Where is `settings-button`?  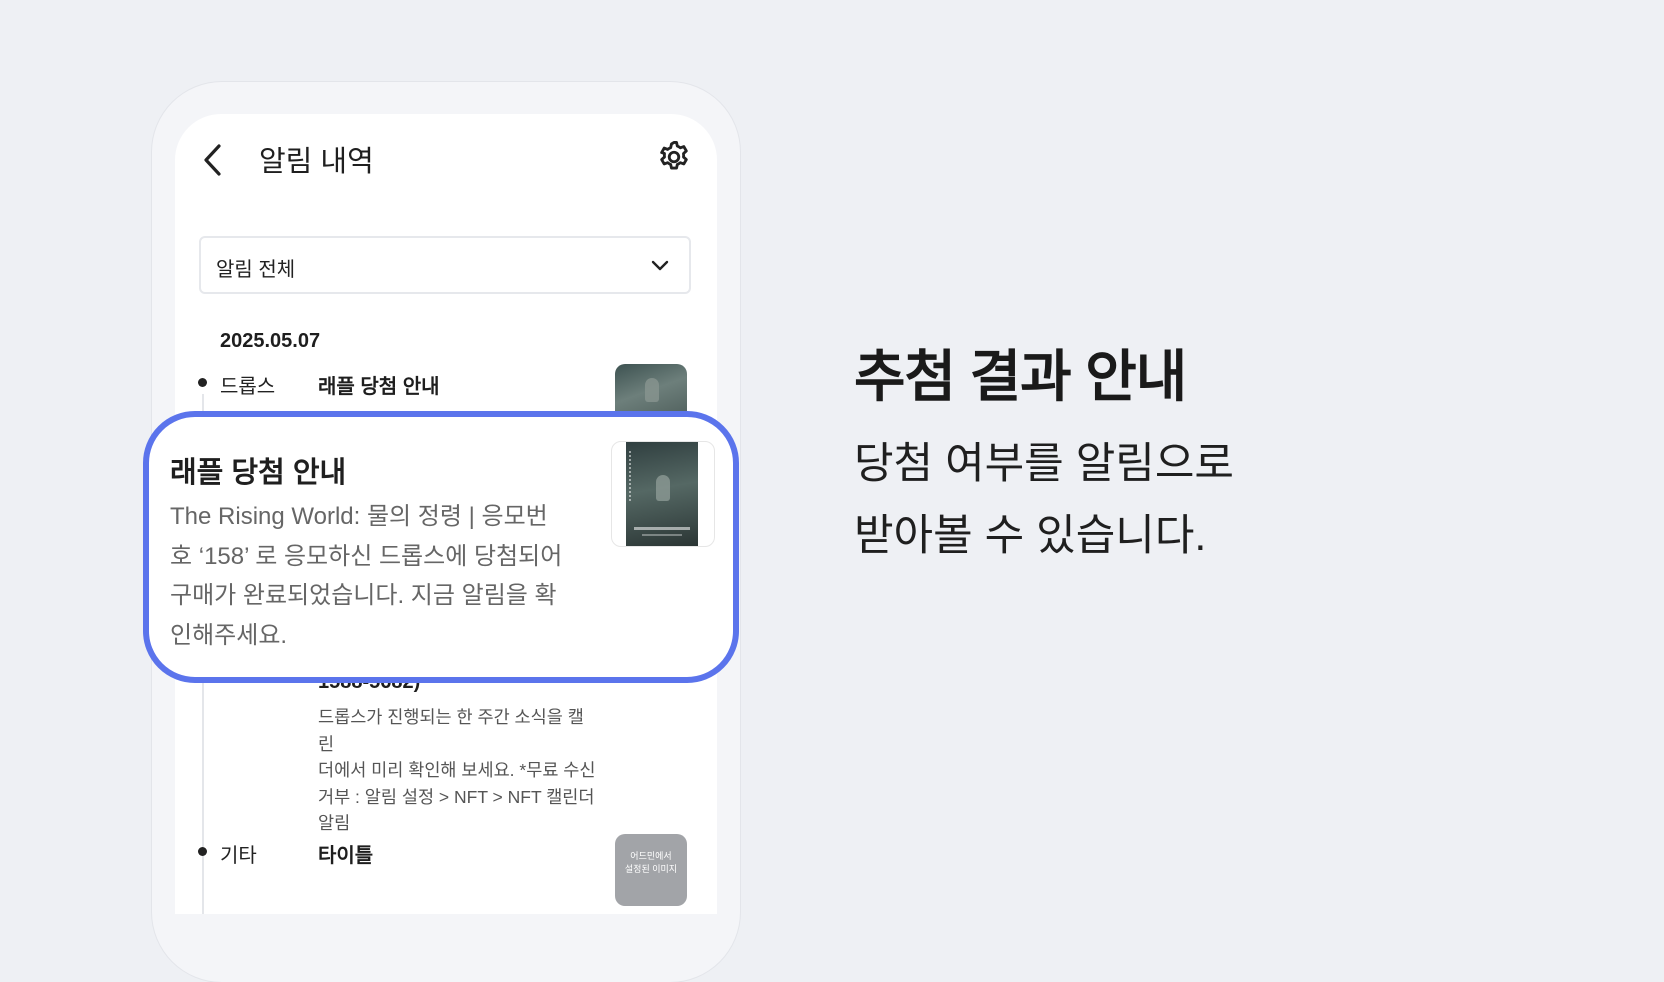
settings-button is located at coordinates (674, 157).